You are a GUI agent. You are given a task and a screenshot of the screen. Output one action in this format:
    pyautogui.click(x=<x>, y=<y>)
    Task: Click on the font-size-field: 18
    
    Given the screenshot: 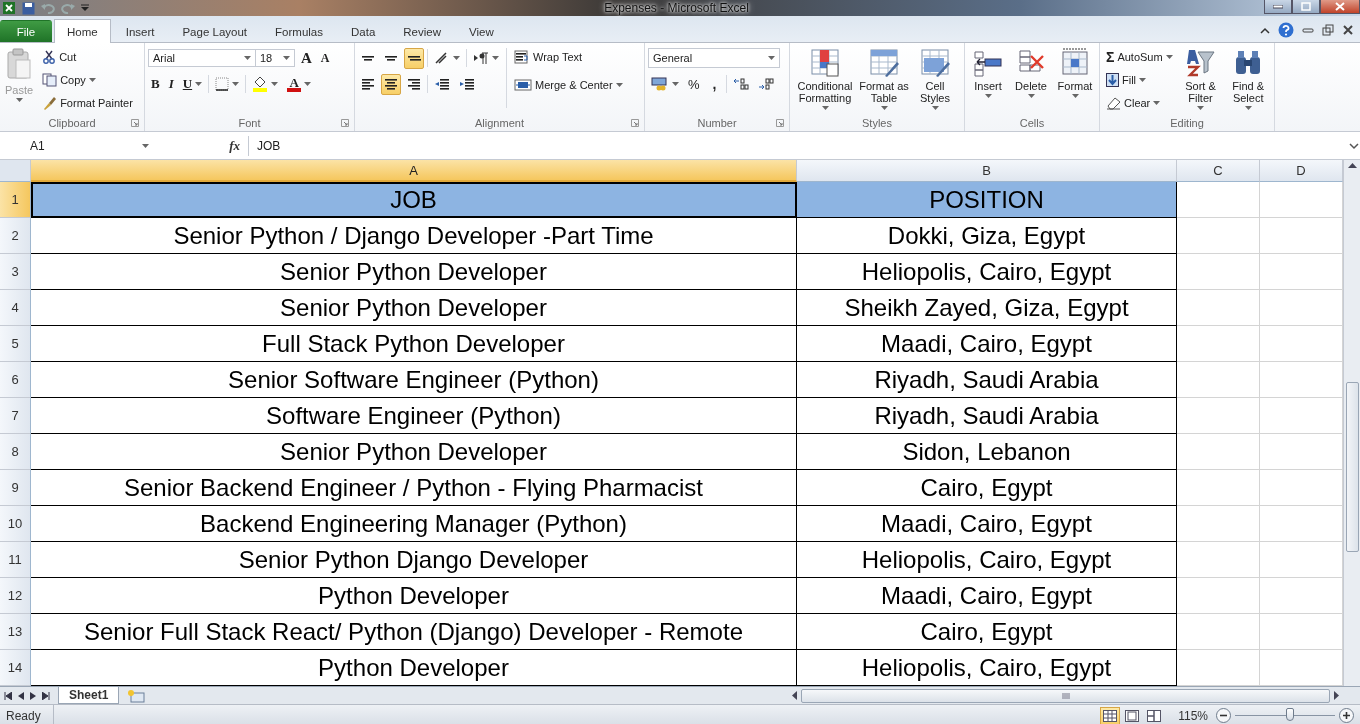 What is the action you would take?
    pyautogui.click(x=275, y=58)
    